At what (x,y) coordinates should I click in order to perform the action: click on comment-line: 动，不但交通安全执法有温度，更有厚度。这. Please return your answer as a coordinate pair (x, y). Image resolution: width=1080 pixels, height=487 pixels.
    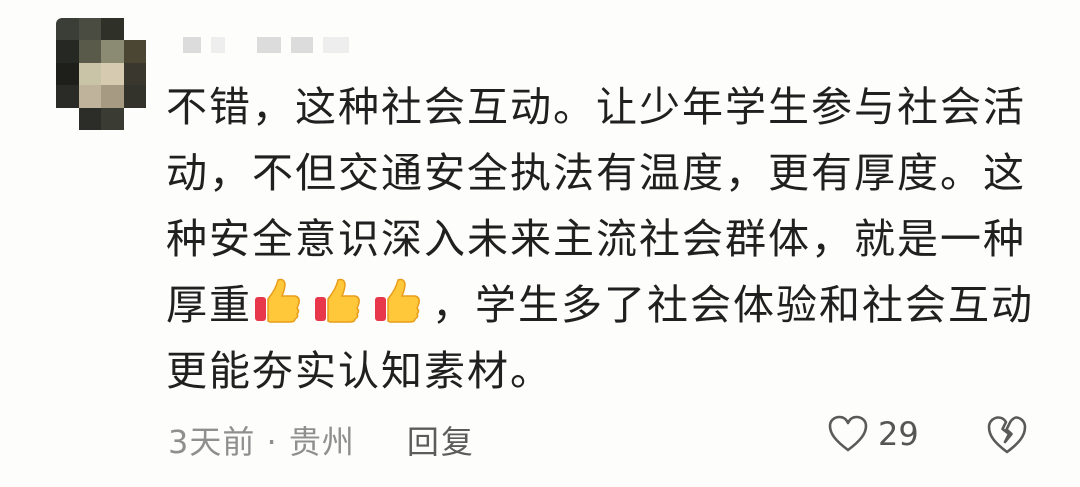
    Looking at the image, I should click on (596, 173).